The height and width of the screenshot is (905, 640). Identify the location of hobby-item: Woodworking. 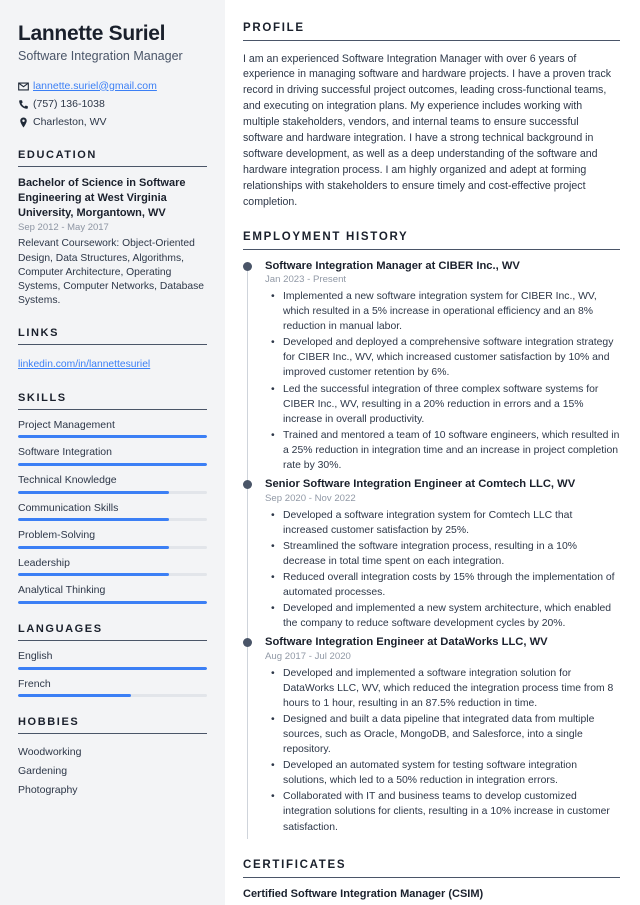
(50, 752).